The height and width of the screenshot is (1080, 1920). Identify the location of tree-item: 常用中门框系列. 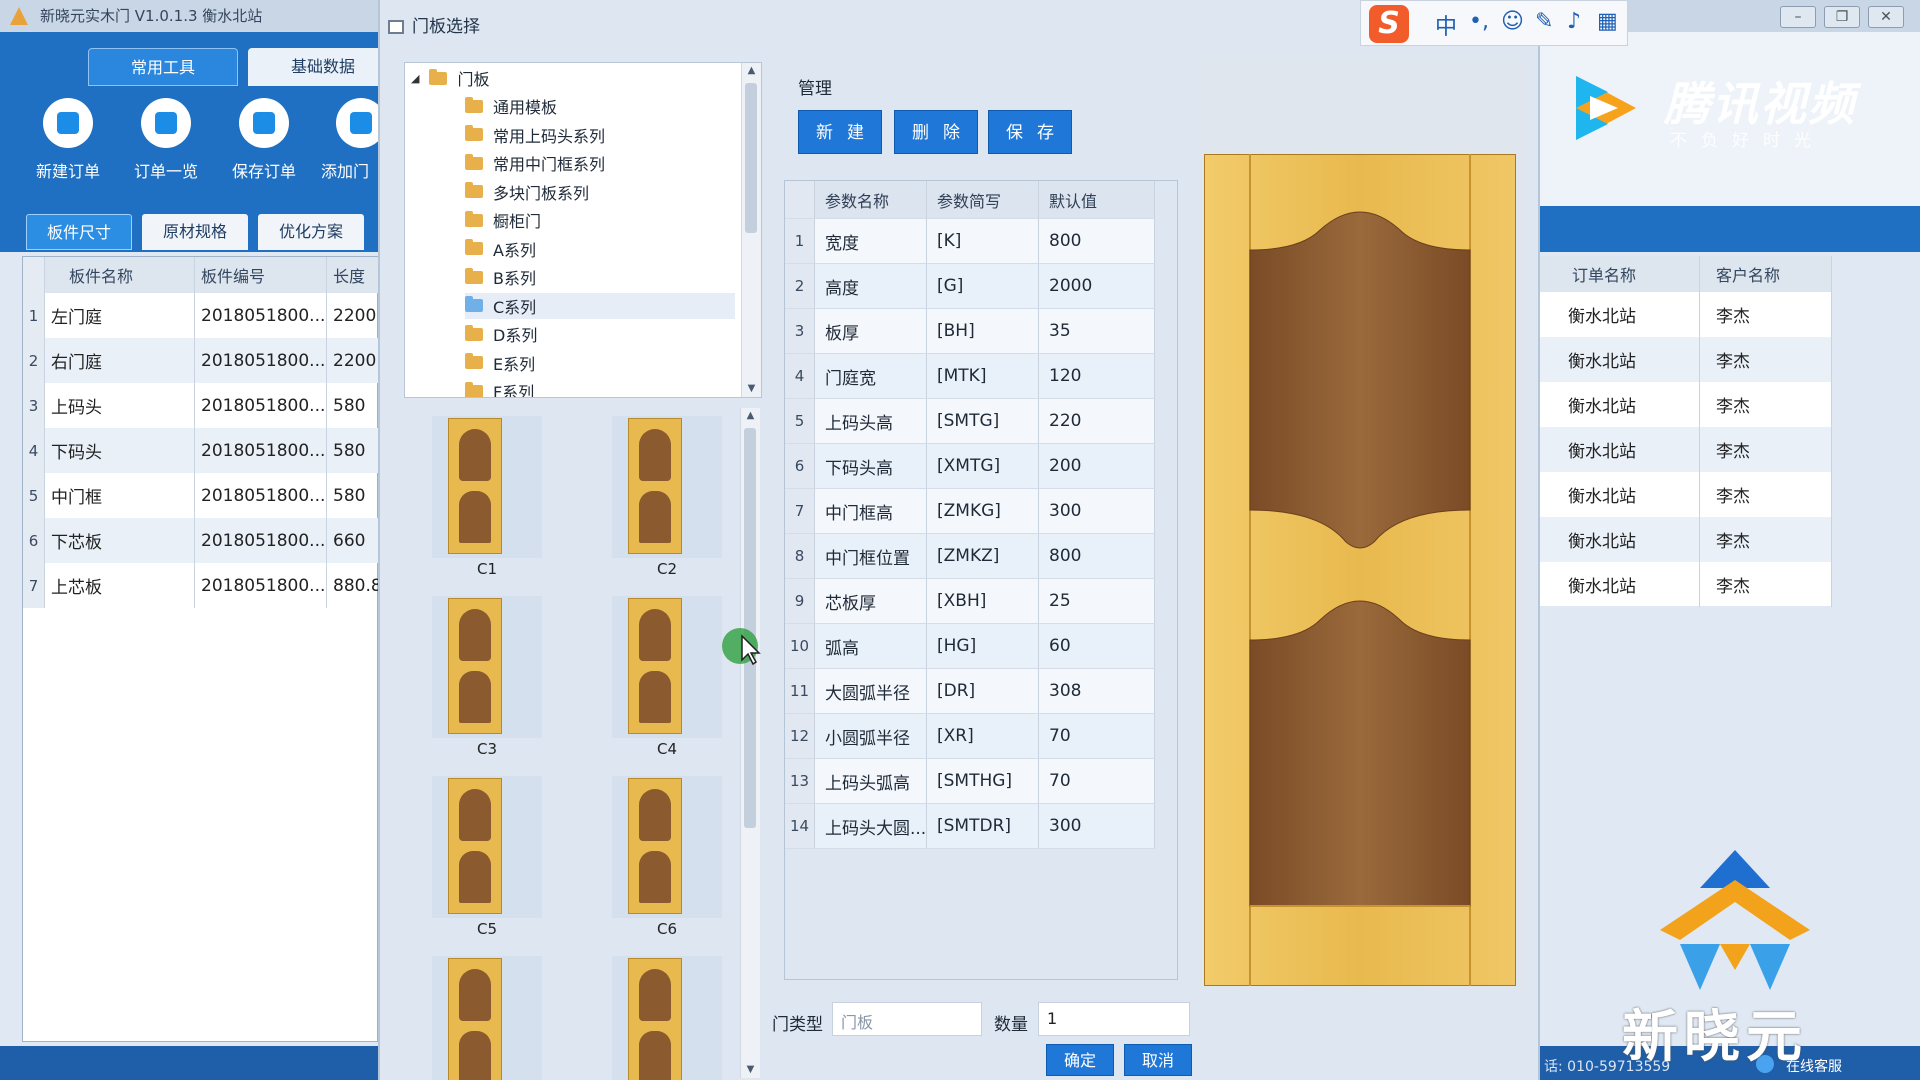
(600, 163).